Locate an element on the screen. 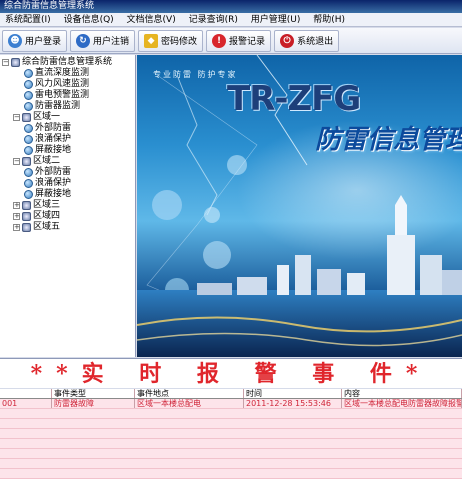 The image size is (462, 479). tree-zone-1-surge: 浪涌保护 is located at coordinates (47, 139).